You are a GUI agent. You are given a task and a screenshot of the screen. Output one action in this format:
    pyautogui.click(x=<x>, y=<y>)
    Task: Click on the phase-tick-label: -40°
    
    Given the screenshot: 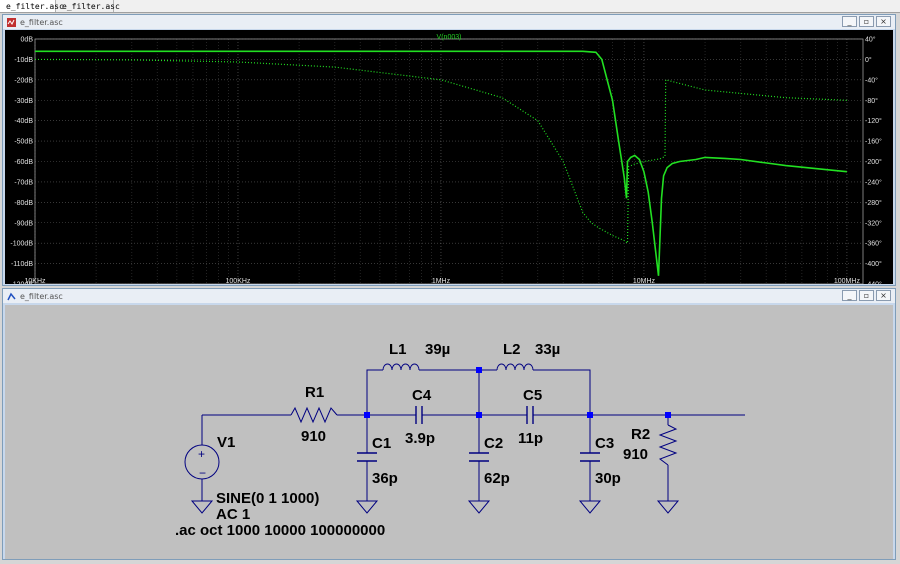 What is the action you would take?
    pyautogui.click(x=871, y=80)
    